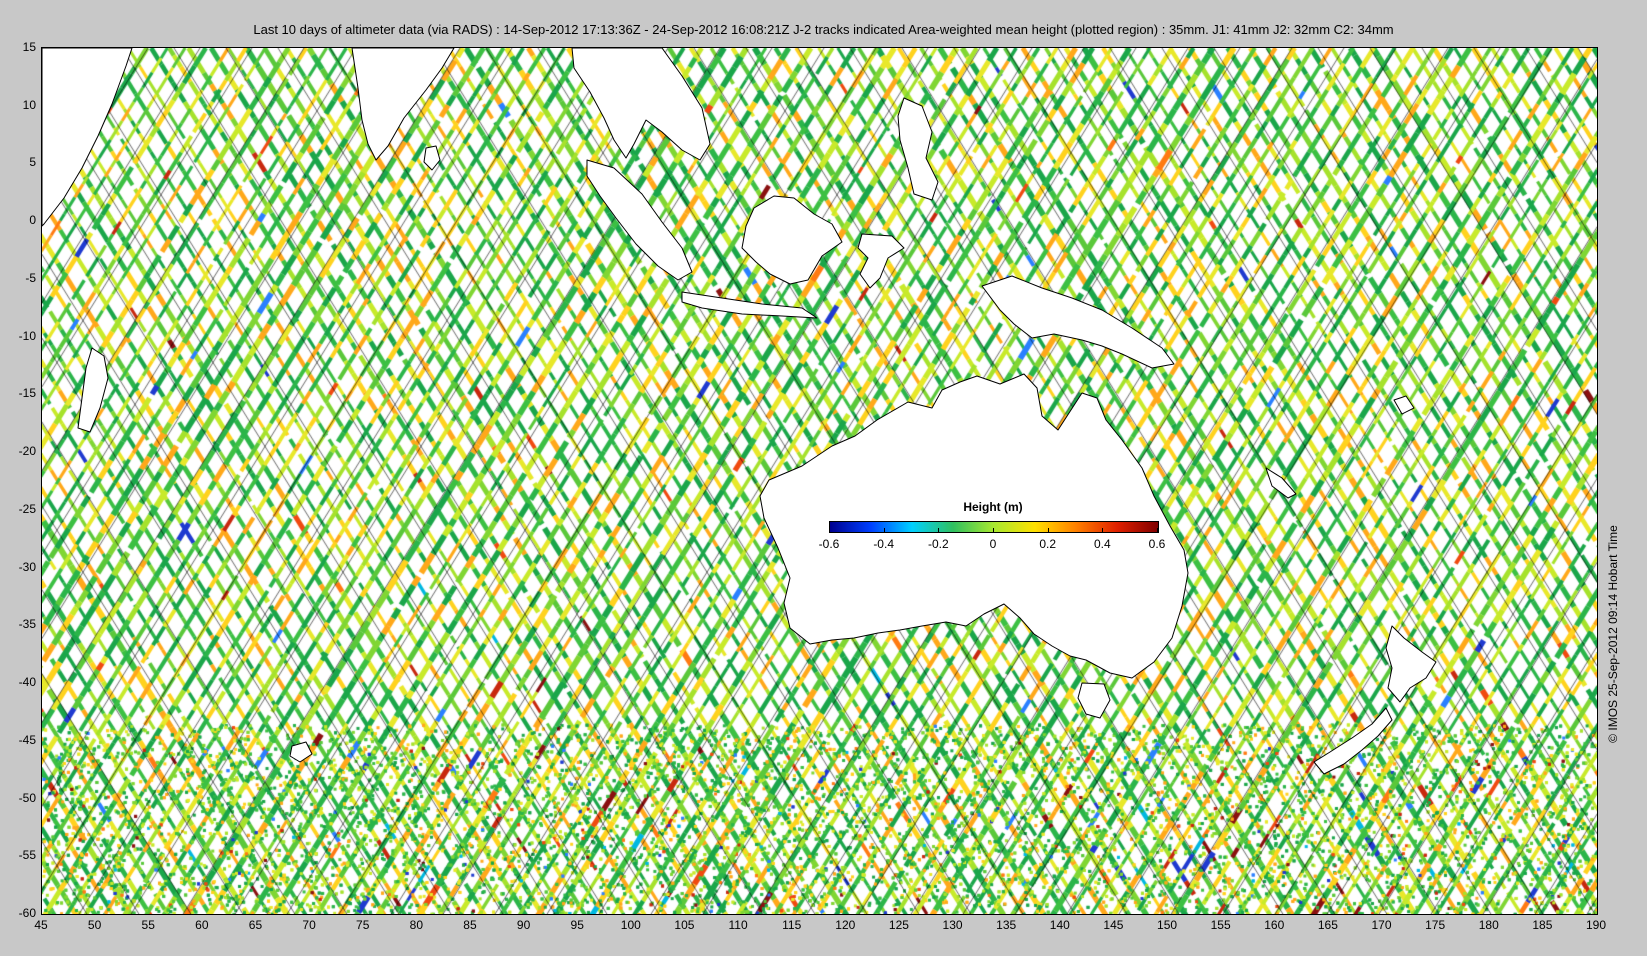 The height and width of the screenshot is (956, 1647). I want to click on x-tick-label: 80, so click(416, 925).